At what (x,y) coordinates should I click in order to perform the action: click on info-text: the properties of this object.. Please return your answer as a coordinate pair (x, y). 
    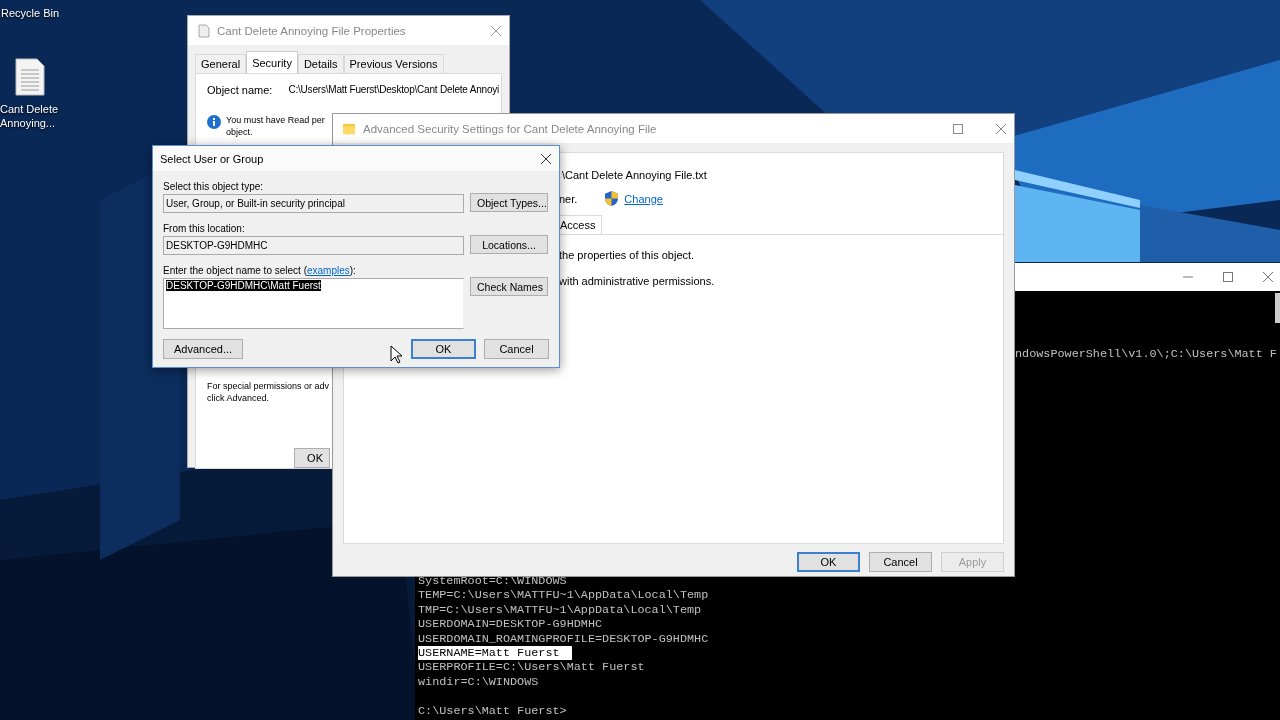
    Looking at the image, I should click on (627, 255).